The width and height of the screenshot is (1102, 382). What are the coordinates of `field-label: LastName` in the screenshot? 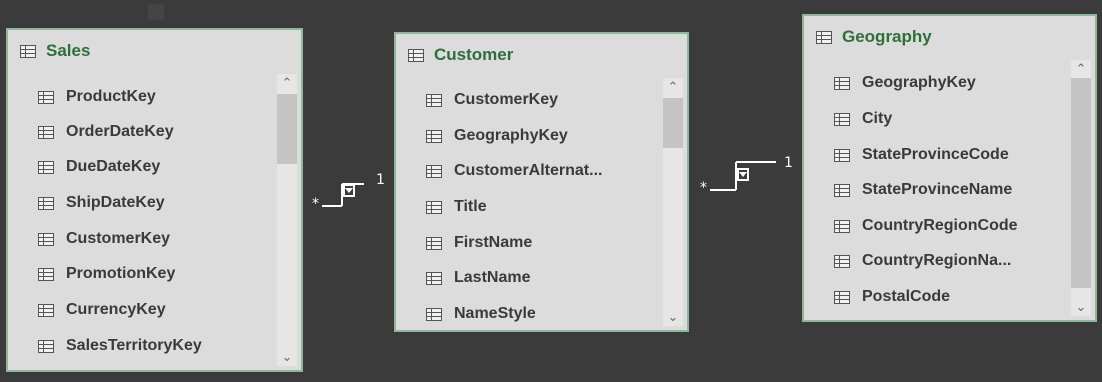 It's located at (492, 277).